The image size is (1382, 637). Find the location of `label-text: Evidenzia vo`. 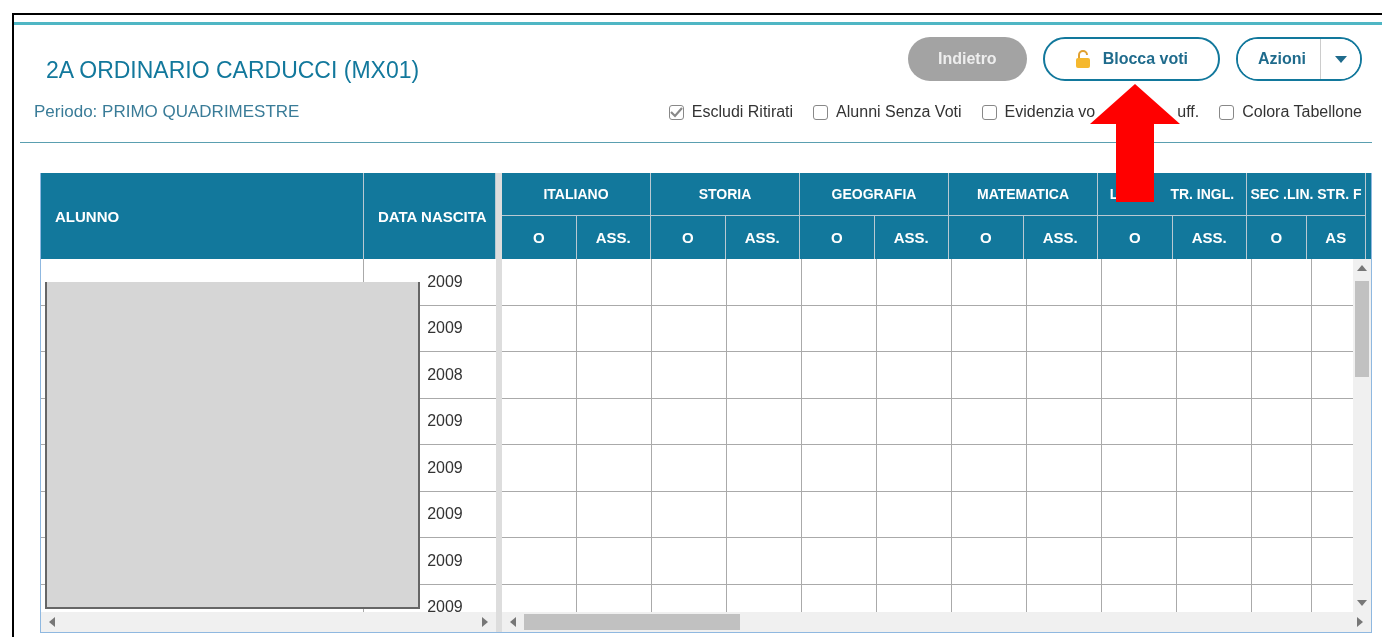

label-text: Evidenzia vo is located at coordinates (1050, 112).